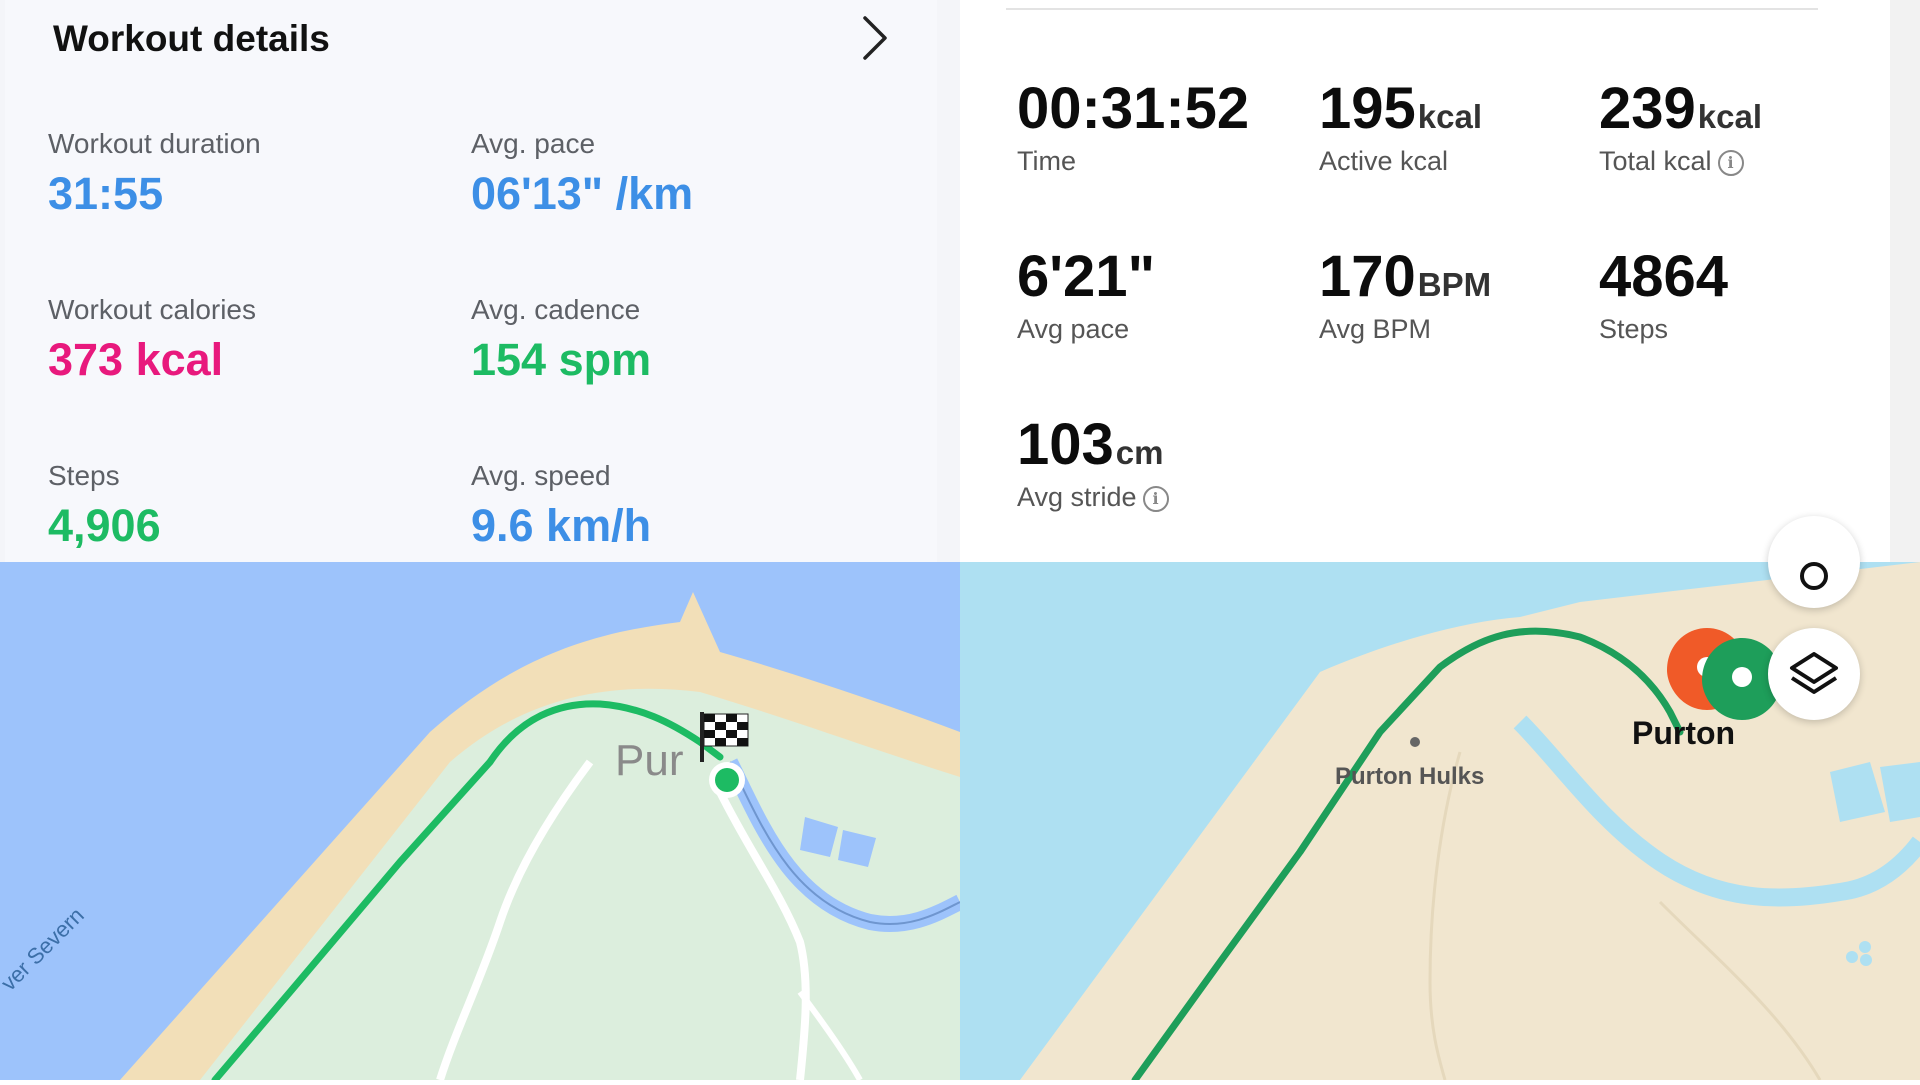 This screenshot has width=1920, height=1085. Describe the element at coordinates (104, 525) in the screenshot. I see `steps-value: 4,906` at that location.